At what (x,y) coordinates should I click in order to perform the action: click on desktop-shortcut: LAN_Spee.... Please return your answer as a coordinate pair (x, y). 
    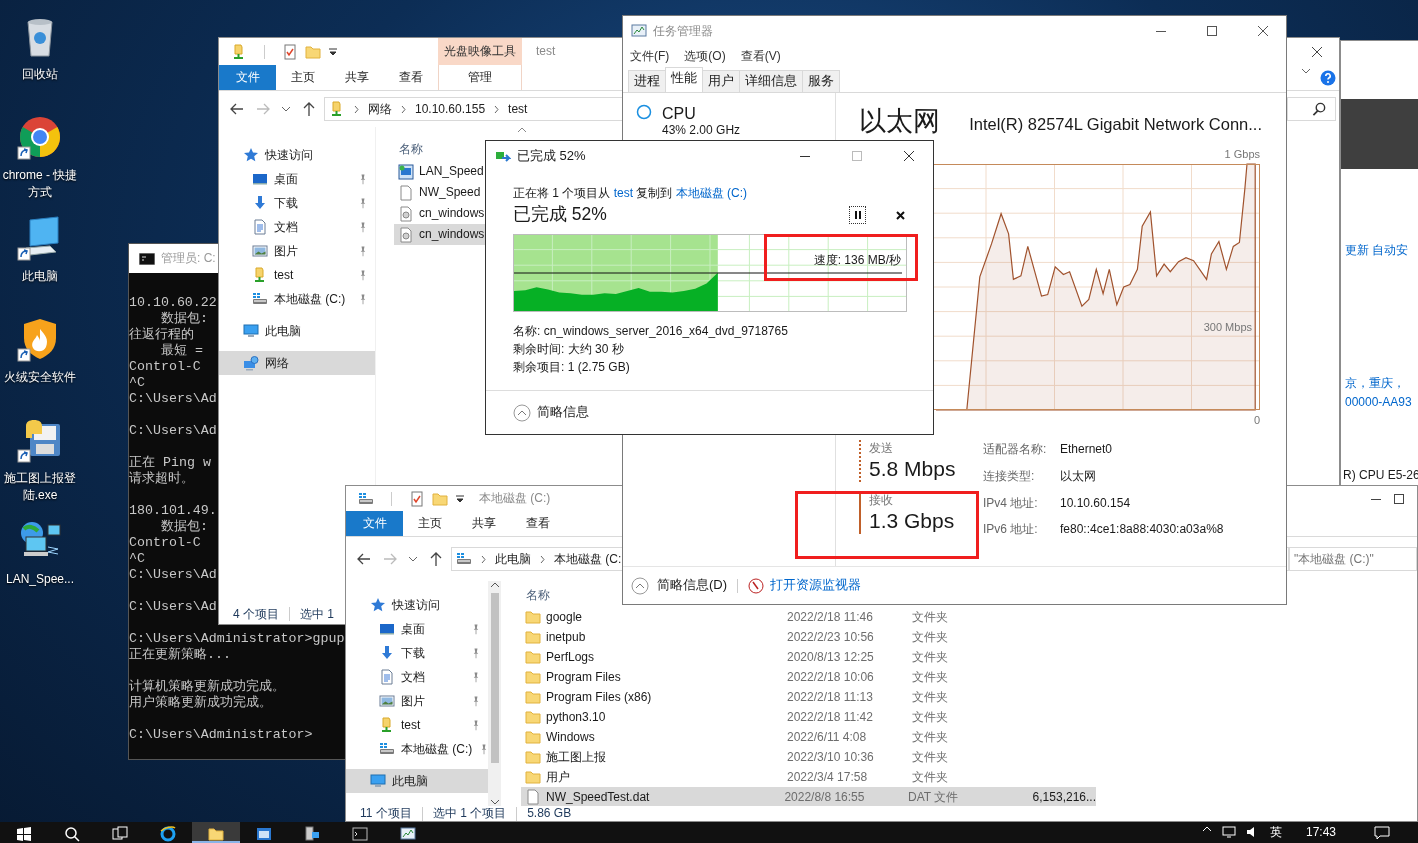
    Looking at the image, I should click on (40, 567).